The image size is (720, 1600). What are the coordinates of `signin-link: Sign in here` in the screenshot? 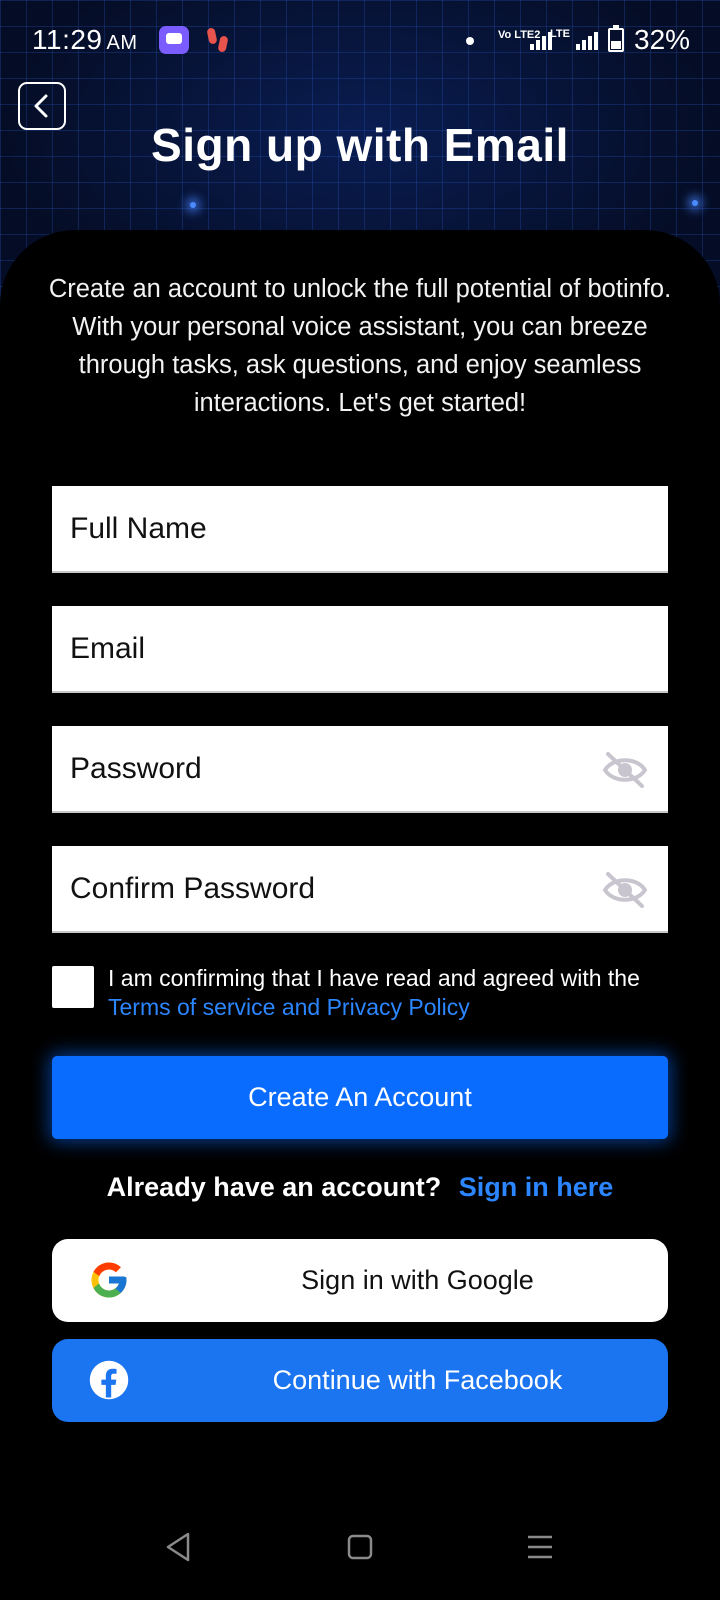 It's located at (536, 1187).